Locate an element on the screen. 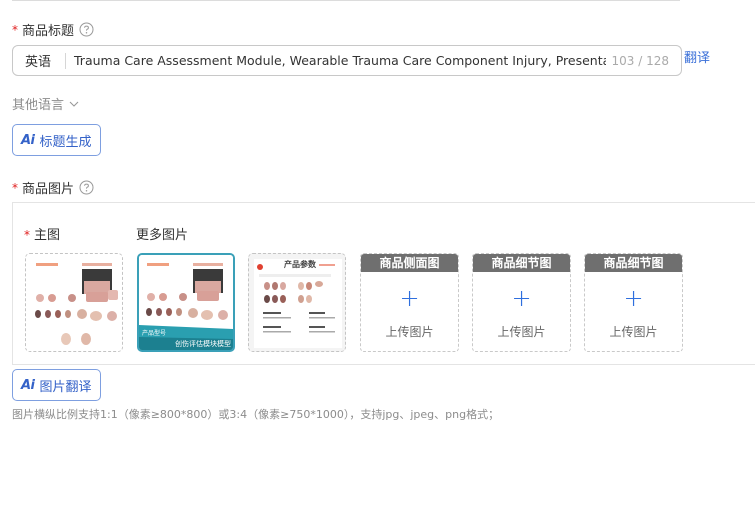 The width and height of the screenshot is (755, 511). image-translate-button: Ai 图片翻译 is located at coordinates (56, 385).